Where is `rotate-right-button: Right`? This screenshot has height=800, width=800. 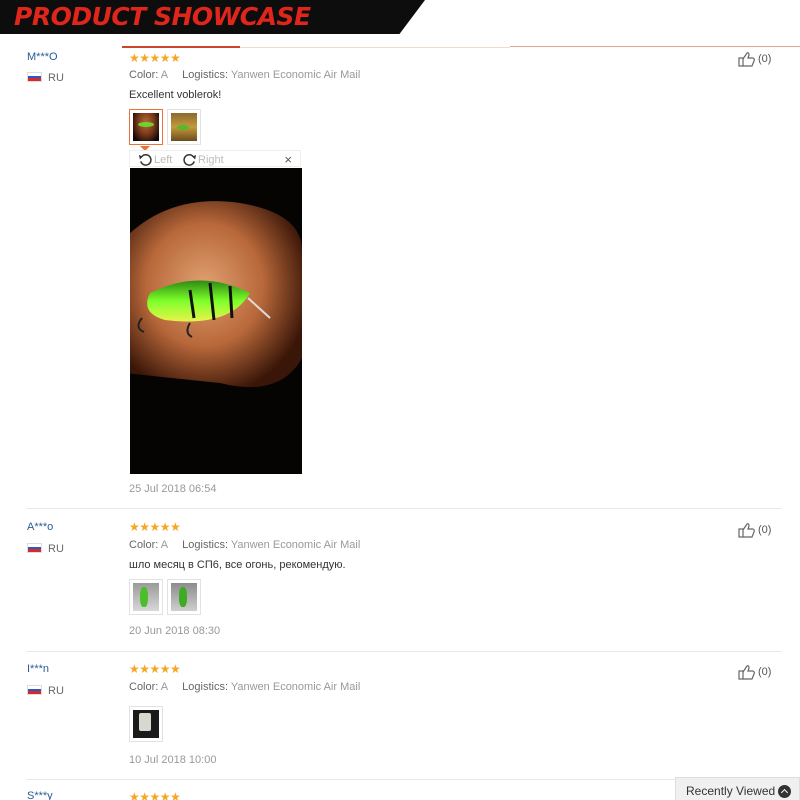 rotate-right-button: Right is located at coordinates (203, 159).